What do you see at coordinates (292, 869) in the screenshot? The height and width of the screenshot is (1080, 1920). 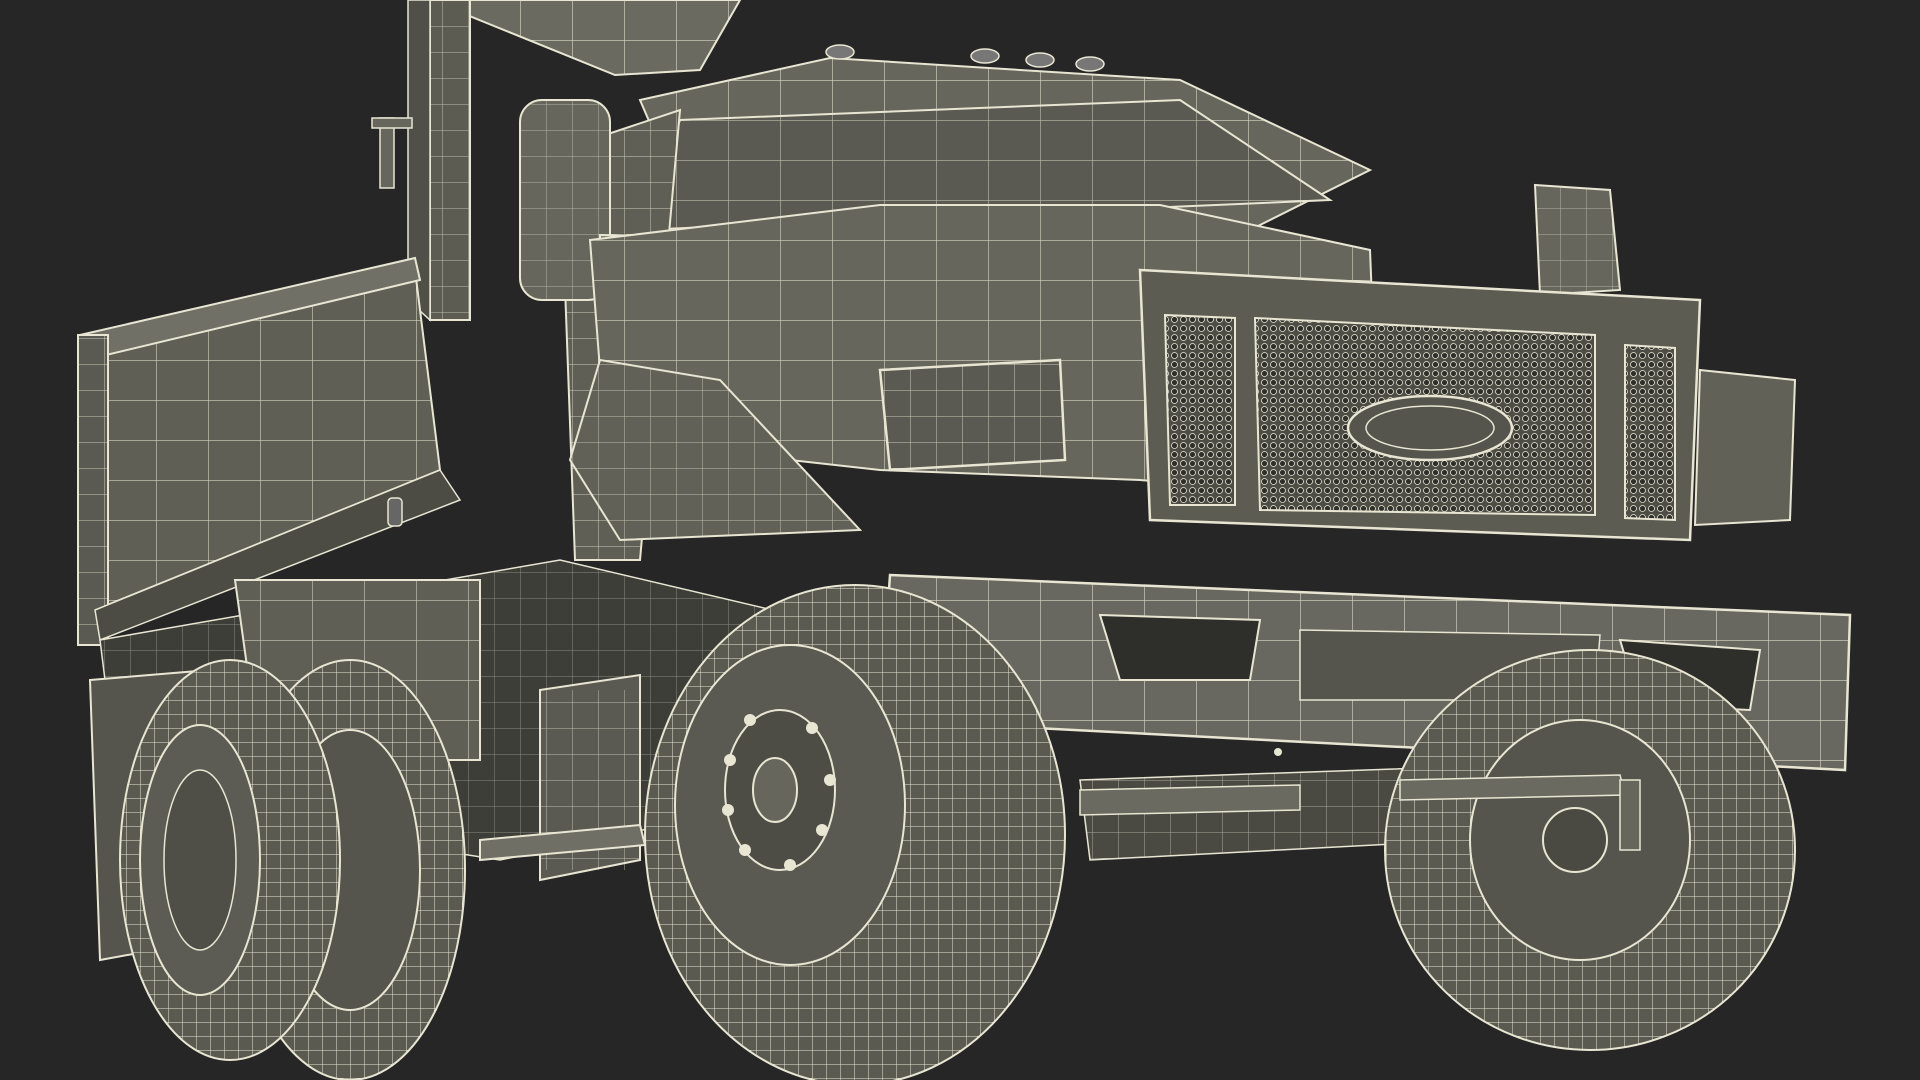 I see `rear-wheels` at bounding box center [292, 869].